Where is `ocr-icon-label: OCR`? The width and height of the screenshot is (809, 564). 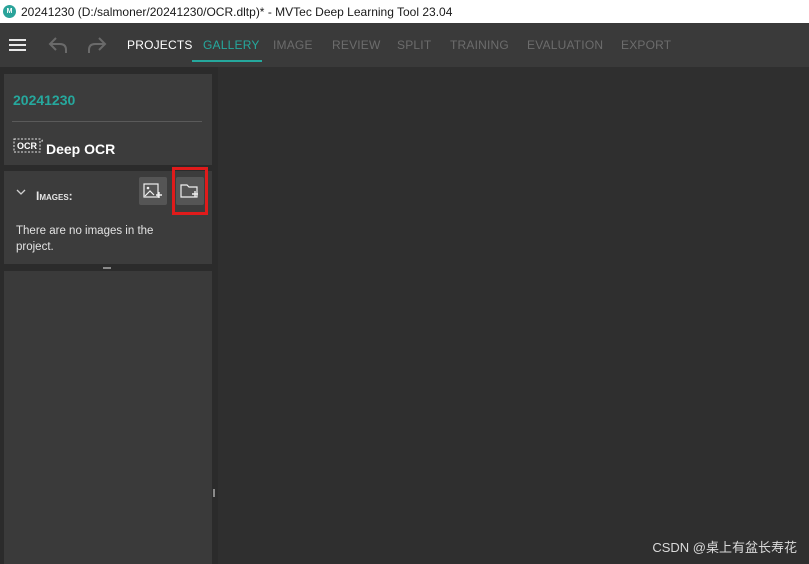 ocr-icon-label: OCR is located at coordinates (27, 146).